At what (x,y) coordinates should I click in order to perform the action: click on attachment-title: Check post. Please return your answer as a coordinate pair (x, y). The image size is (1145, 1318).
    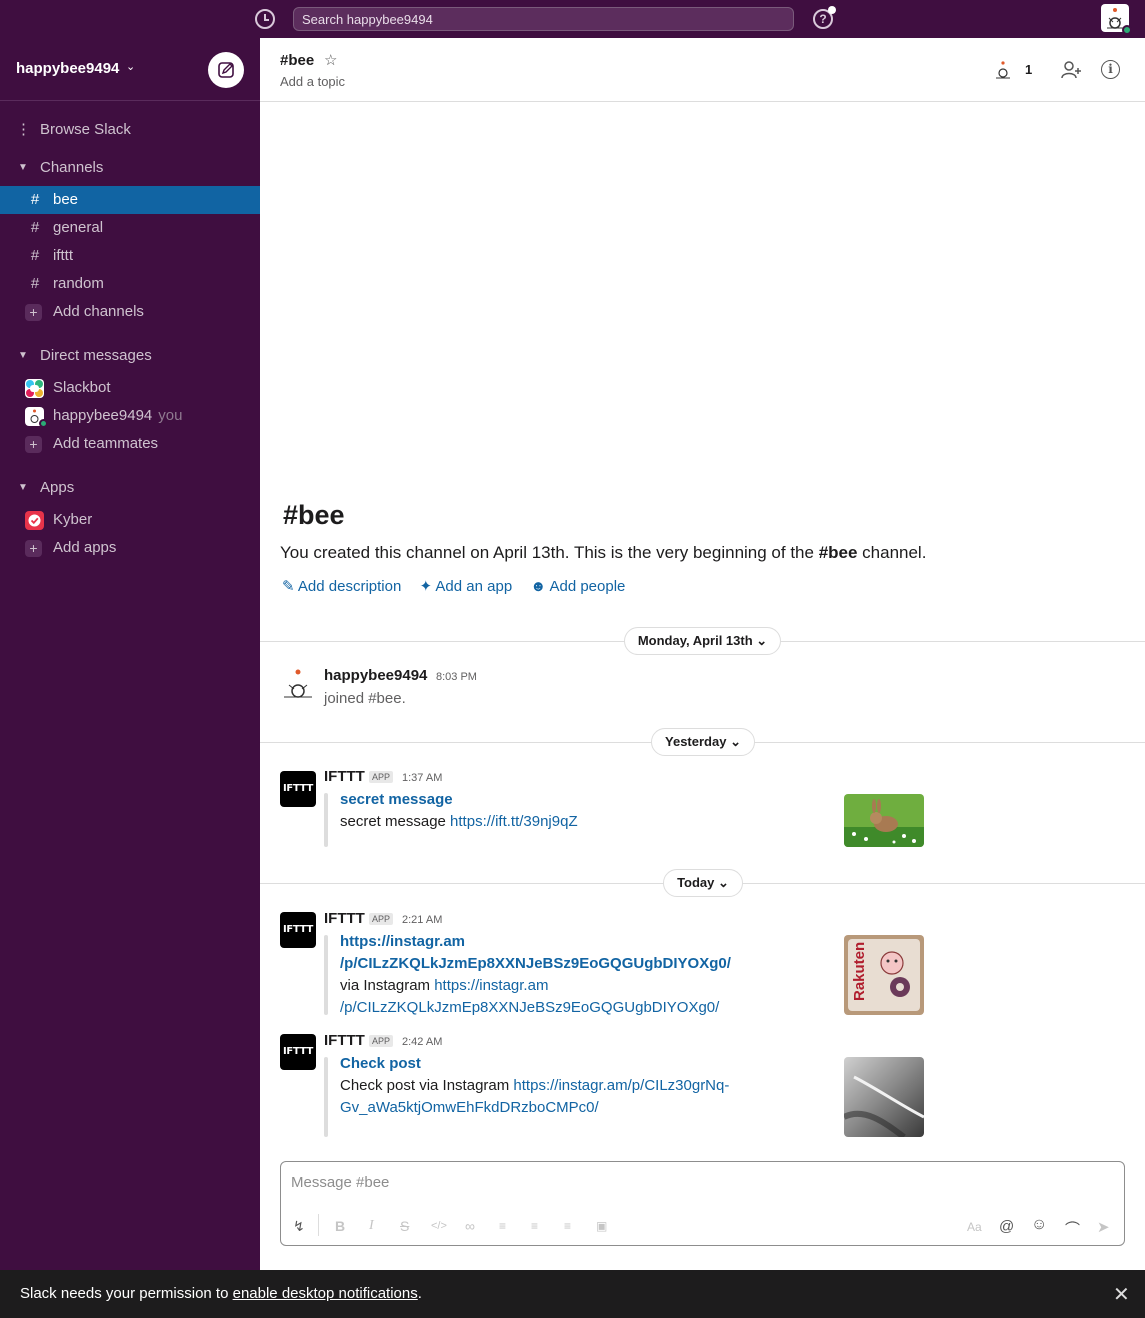
    Looking at the image, I should click on (380, 1064).